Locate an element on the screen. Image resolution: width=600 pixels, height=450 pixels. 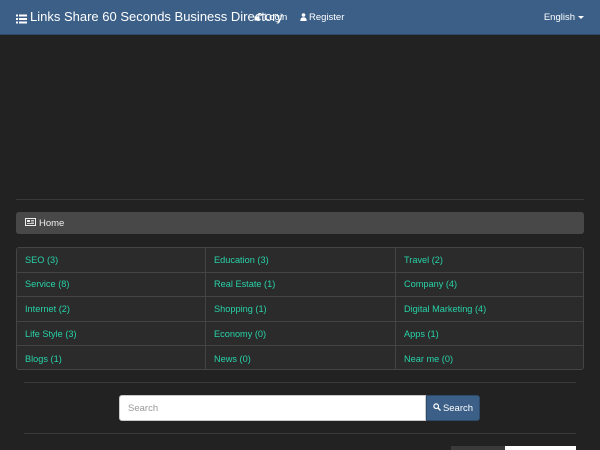
category-link: Real Estate (1) is located at coordinates (301, 285).